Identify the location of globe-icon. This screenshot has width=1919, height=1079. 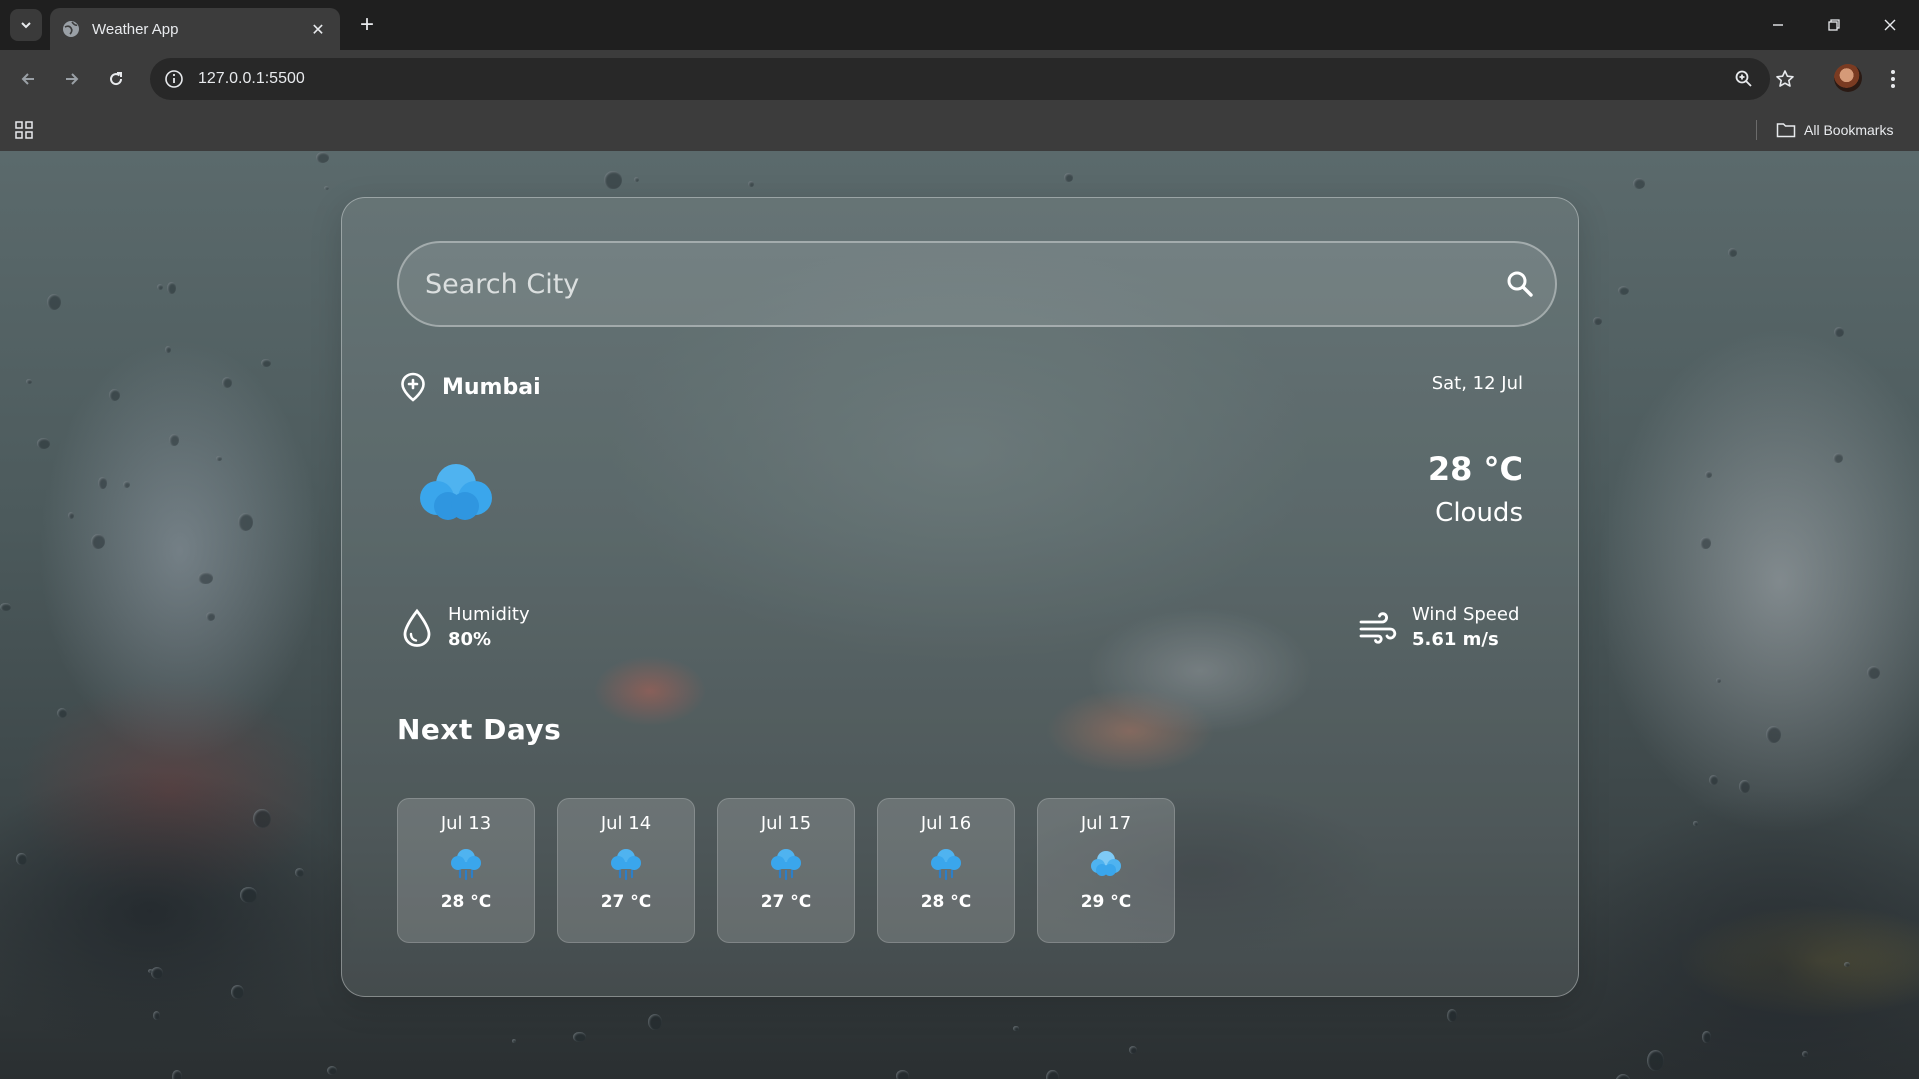
(71, 29).